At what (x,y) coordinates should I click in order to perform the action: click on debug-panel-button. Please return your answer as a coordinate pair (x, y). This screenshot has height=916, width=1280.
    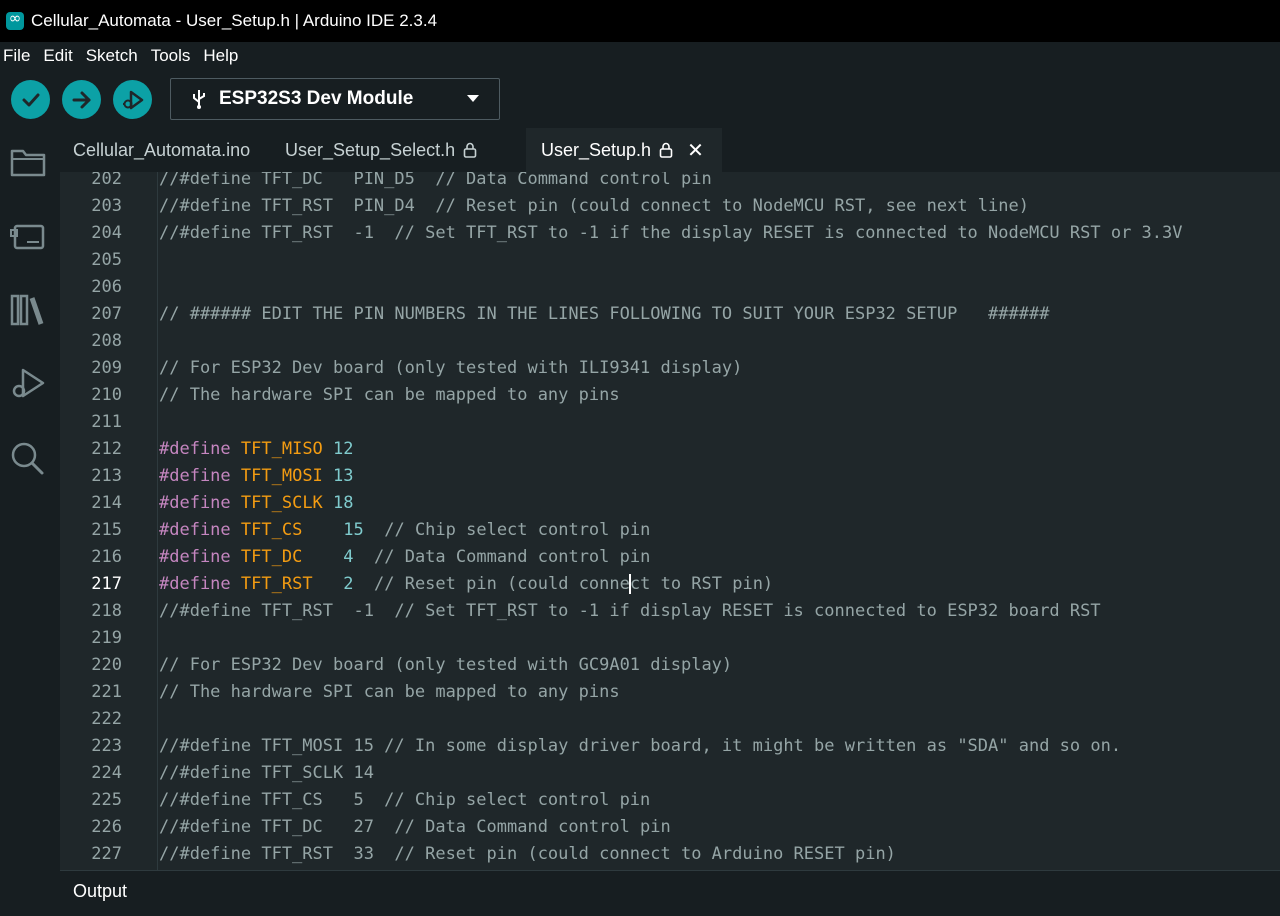
    Looking at the image, I should click on (28, 384).